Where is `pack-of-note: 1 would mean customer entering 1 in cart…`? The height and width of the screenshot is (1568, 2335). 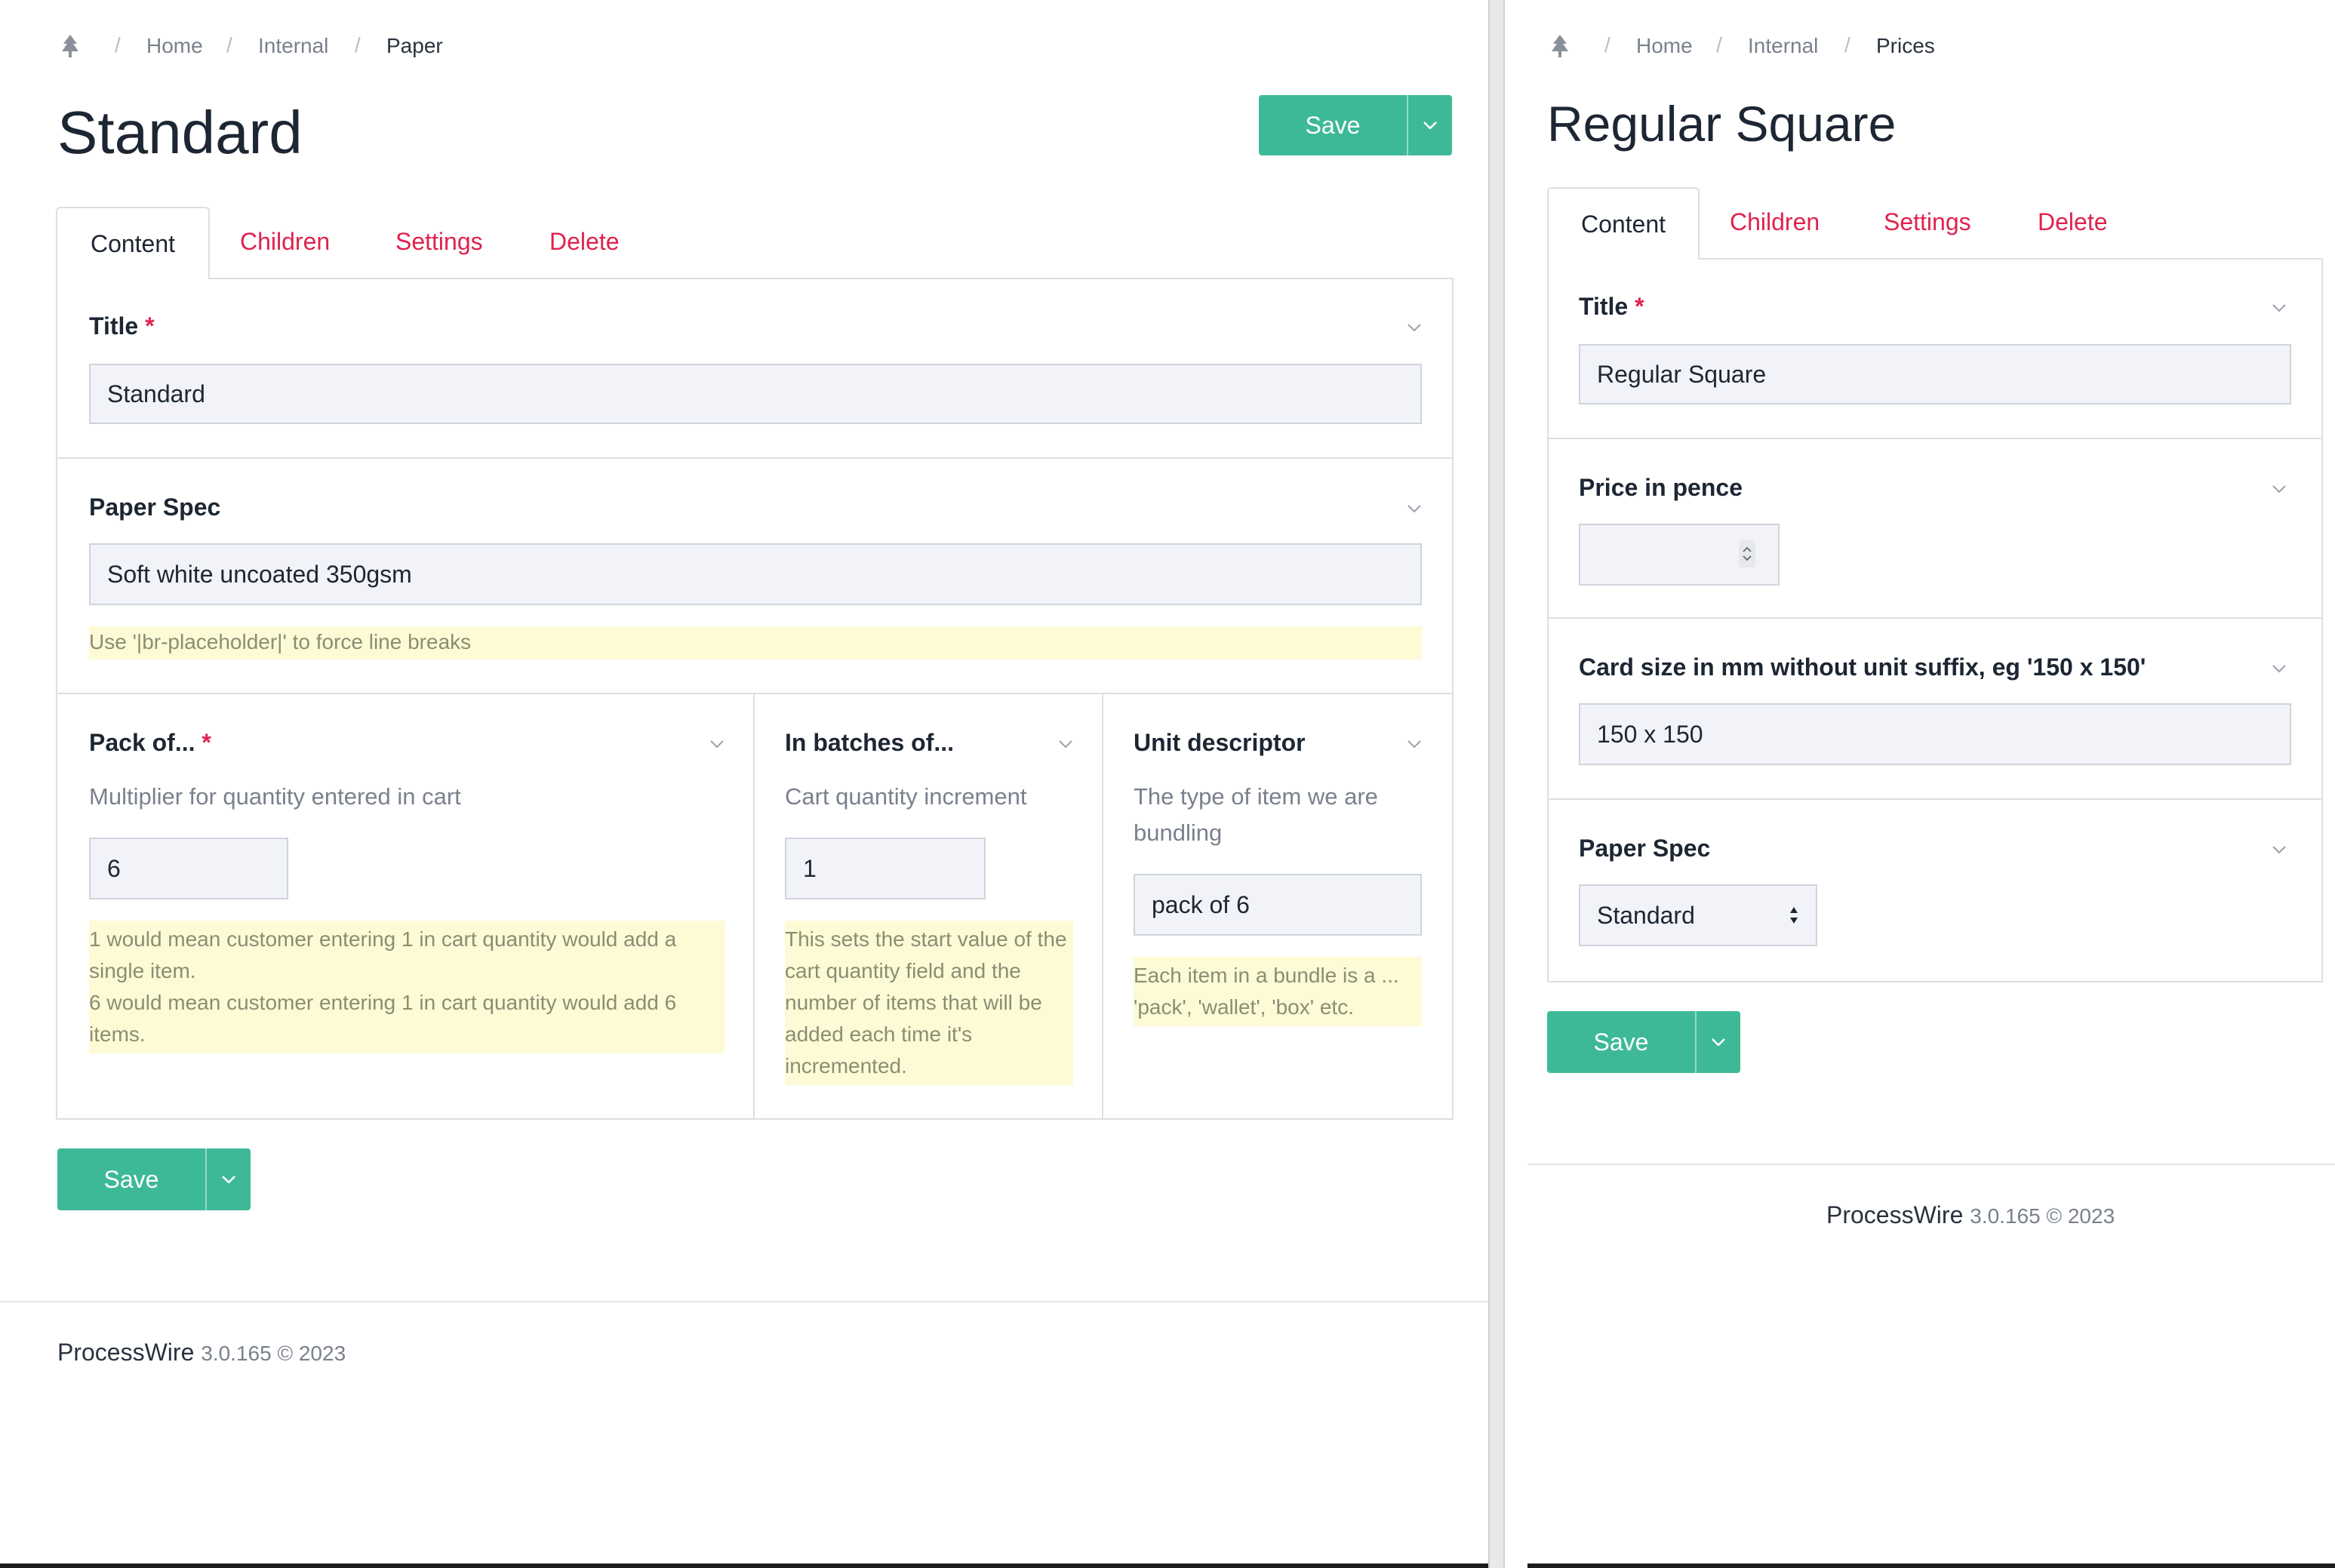
pack-of-note: 1 would mean customer entering 1 in cart… is located at coordinates (407, 987).